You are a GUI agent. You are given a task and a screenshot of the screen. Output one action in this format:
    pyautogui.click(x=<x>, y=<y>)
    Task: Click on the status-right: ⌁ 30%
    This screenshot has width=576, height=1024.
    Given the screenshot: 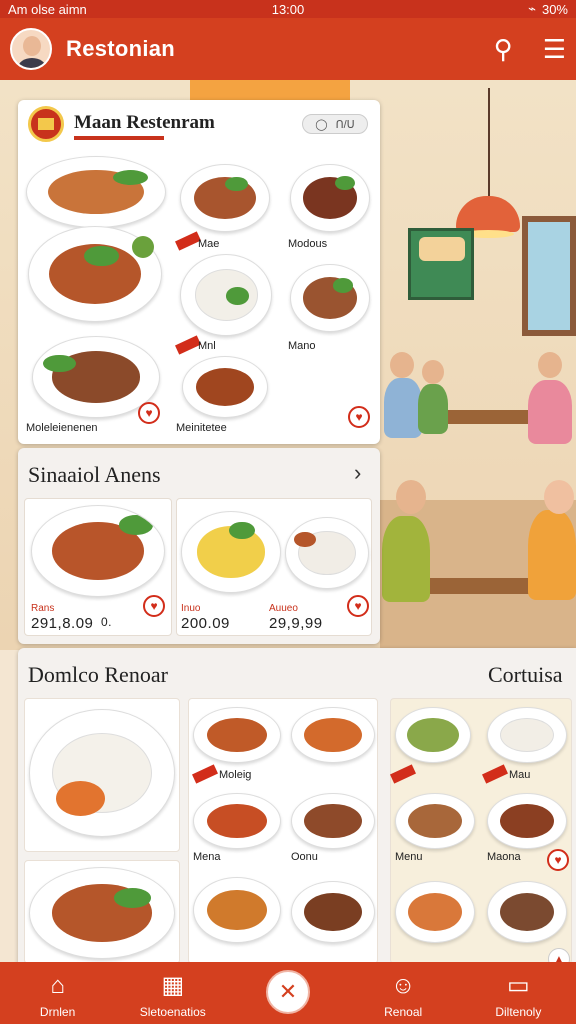 What is the action you would take?
    pyautogui.click(x=548, y=9)
    